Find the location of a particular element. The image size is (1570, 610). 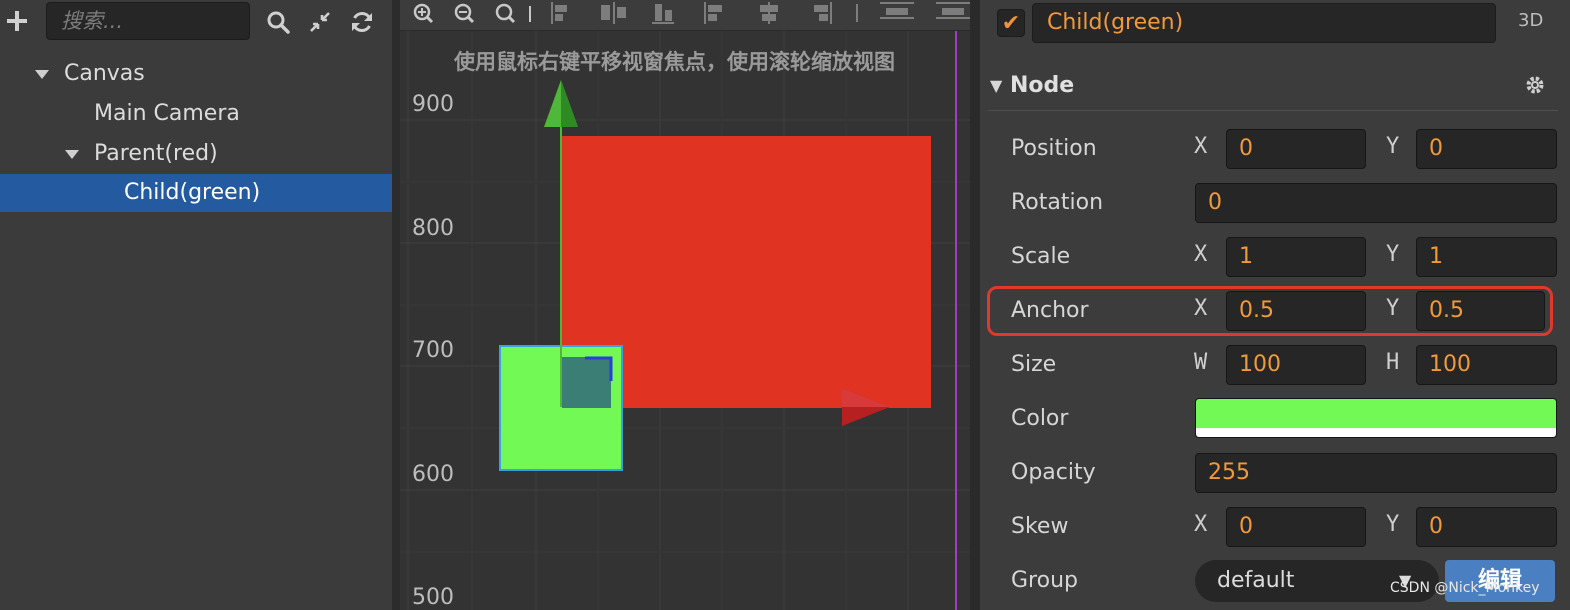

position-y-input: 0 is located at coordinates (1486, 149).